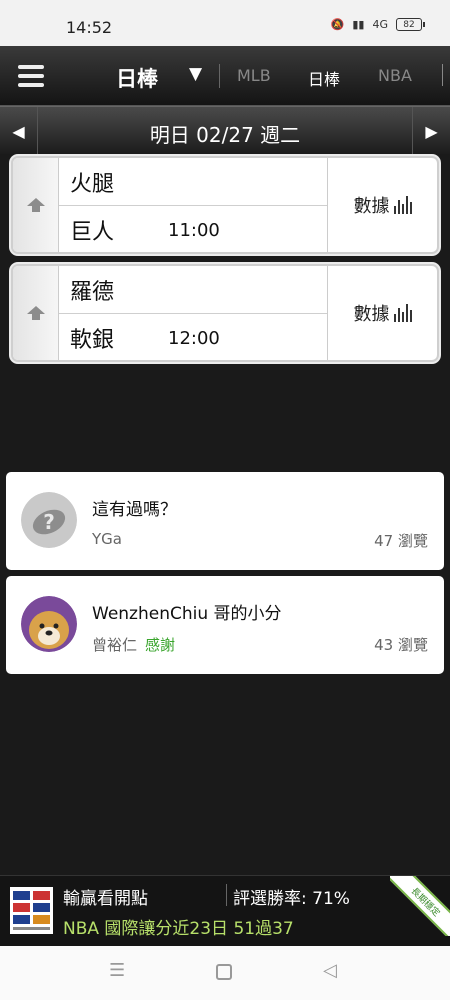 This screenshot has height=1000, width=450. What do you see at coordinates (193, 290) in the screenshot?
I see `team-row-home: 羅德` at bounding box center [193, 290].